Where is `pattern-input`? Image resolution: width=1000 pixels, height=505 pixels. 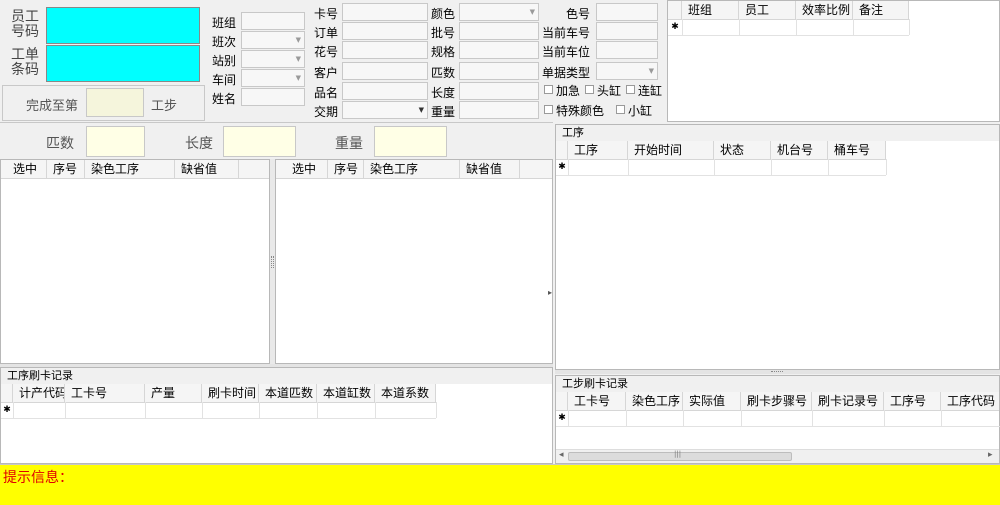
pattern-input is located at coordinates (385, 50).